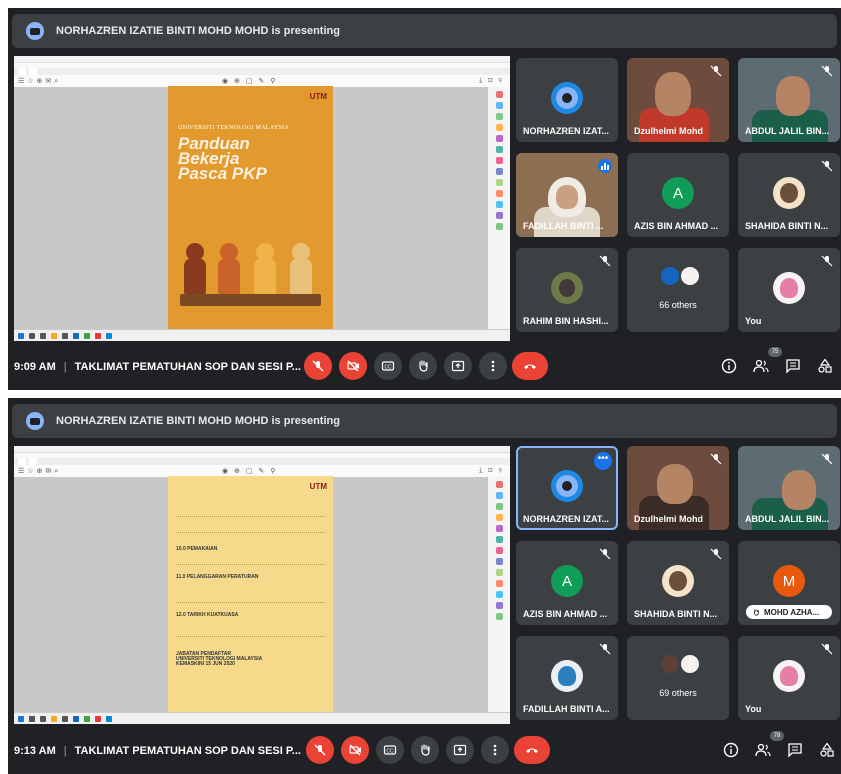 This screenshot has width=841, height=774. Describe the element at coordinates (499, 594) in the screenshot. I see `pdf-sidebar` at that location.